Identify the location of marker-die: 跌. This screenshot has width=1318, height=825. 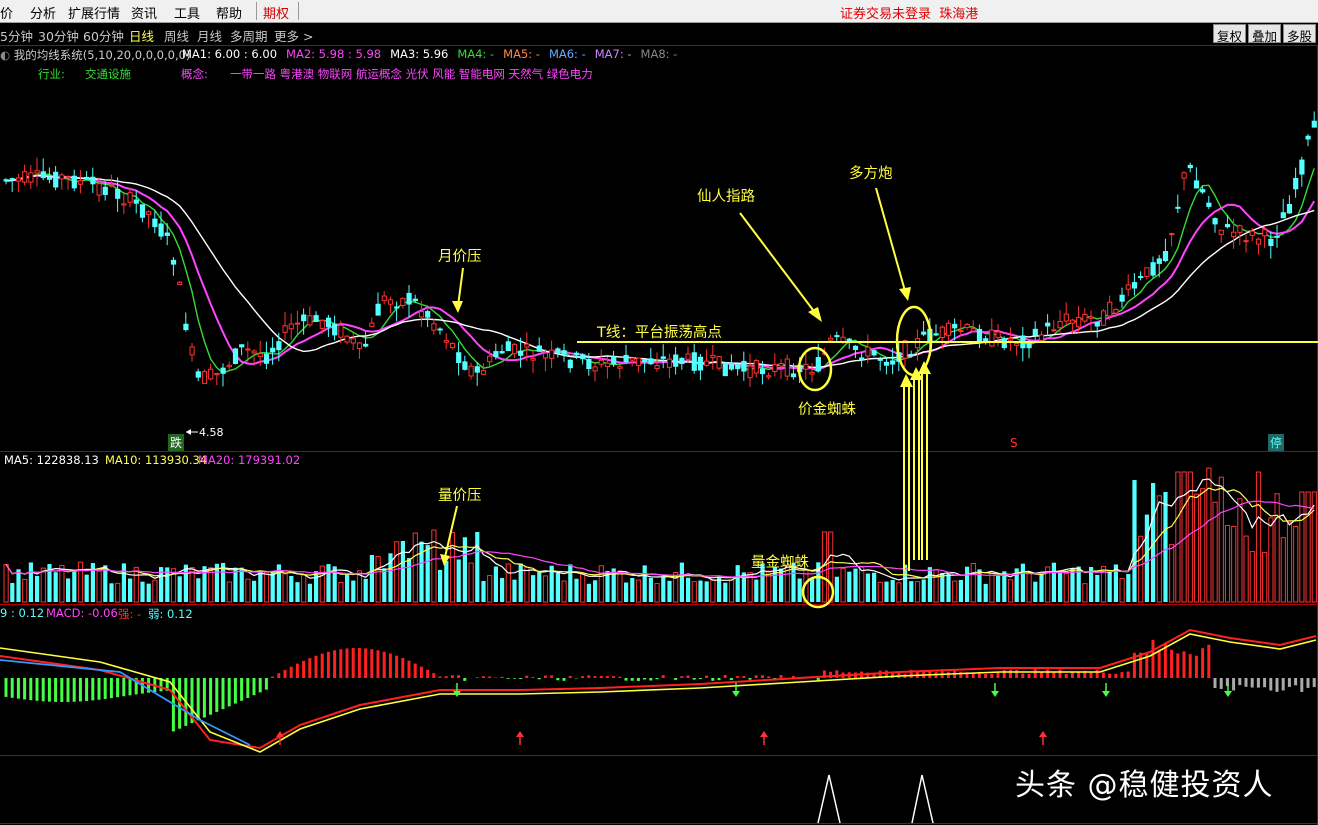
(176, 442).